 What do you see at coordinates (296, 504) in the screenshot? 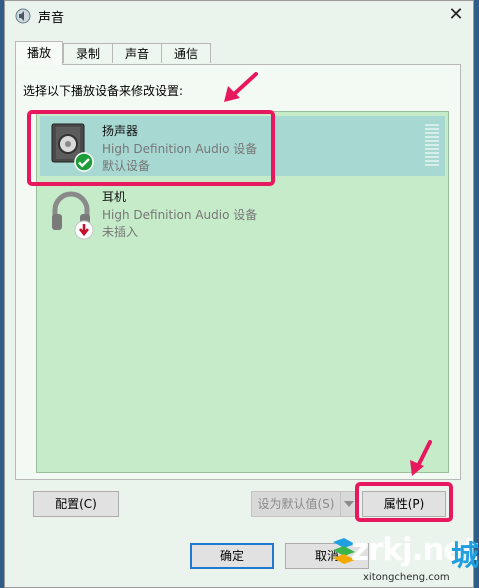
I see `set-default-button: 设为默认值(S)` at bounding box center [296, 504].